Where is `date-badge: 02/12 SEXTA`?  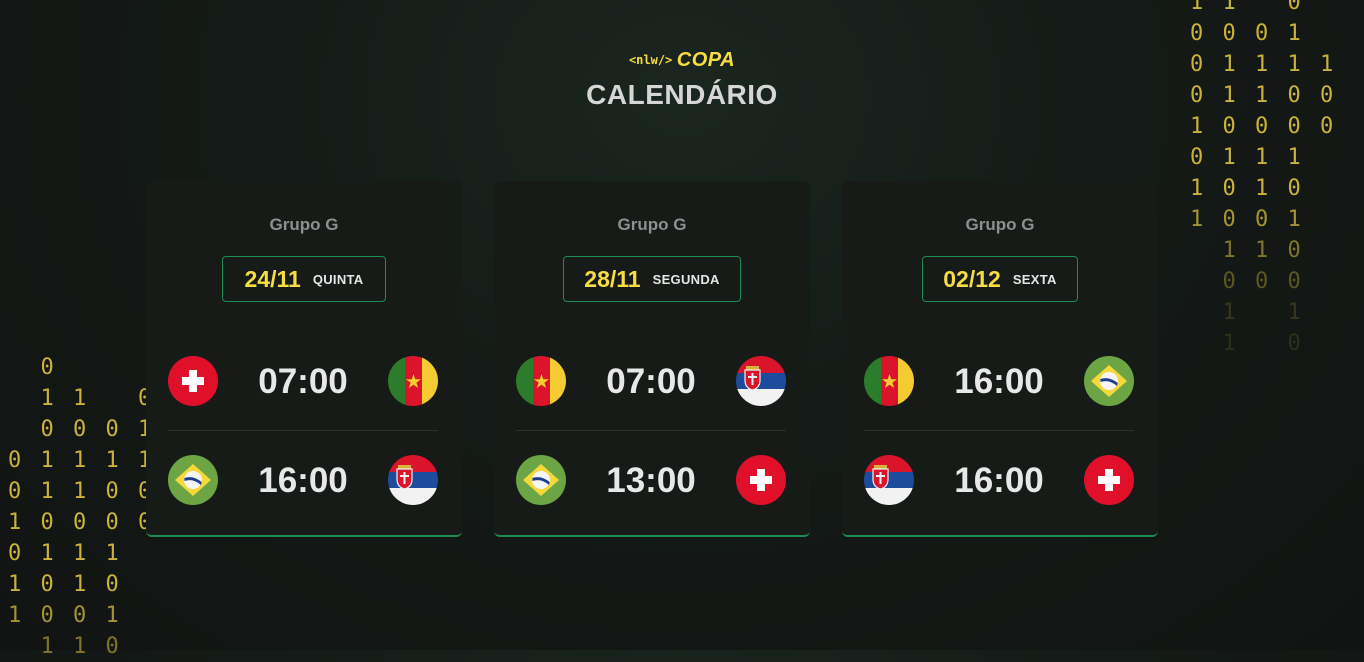
date-badge: 02/12 SEXTA is located at coordinates (1000, 279).